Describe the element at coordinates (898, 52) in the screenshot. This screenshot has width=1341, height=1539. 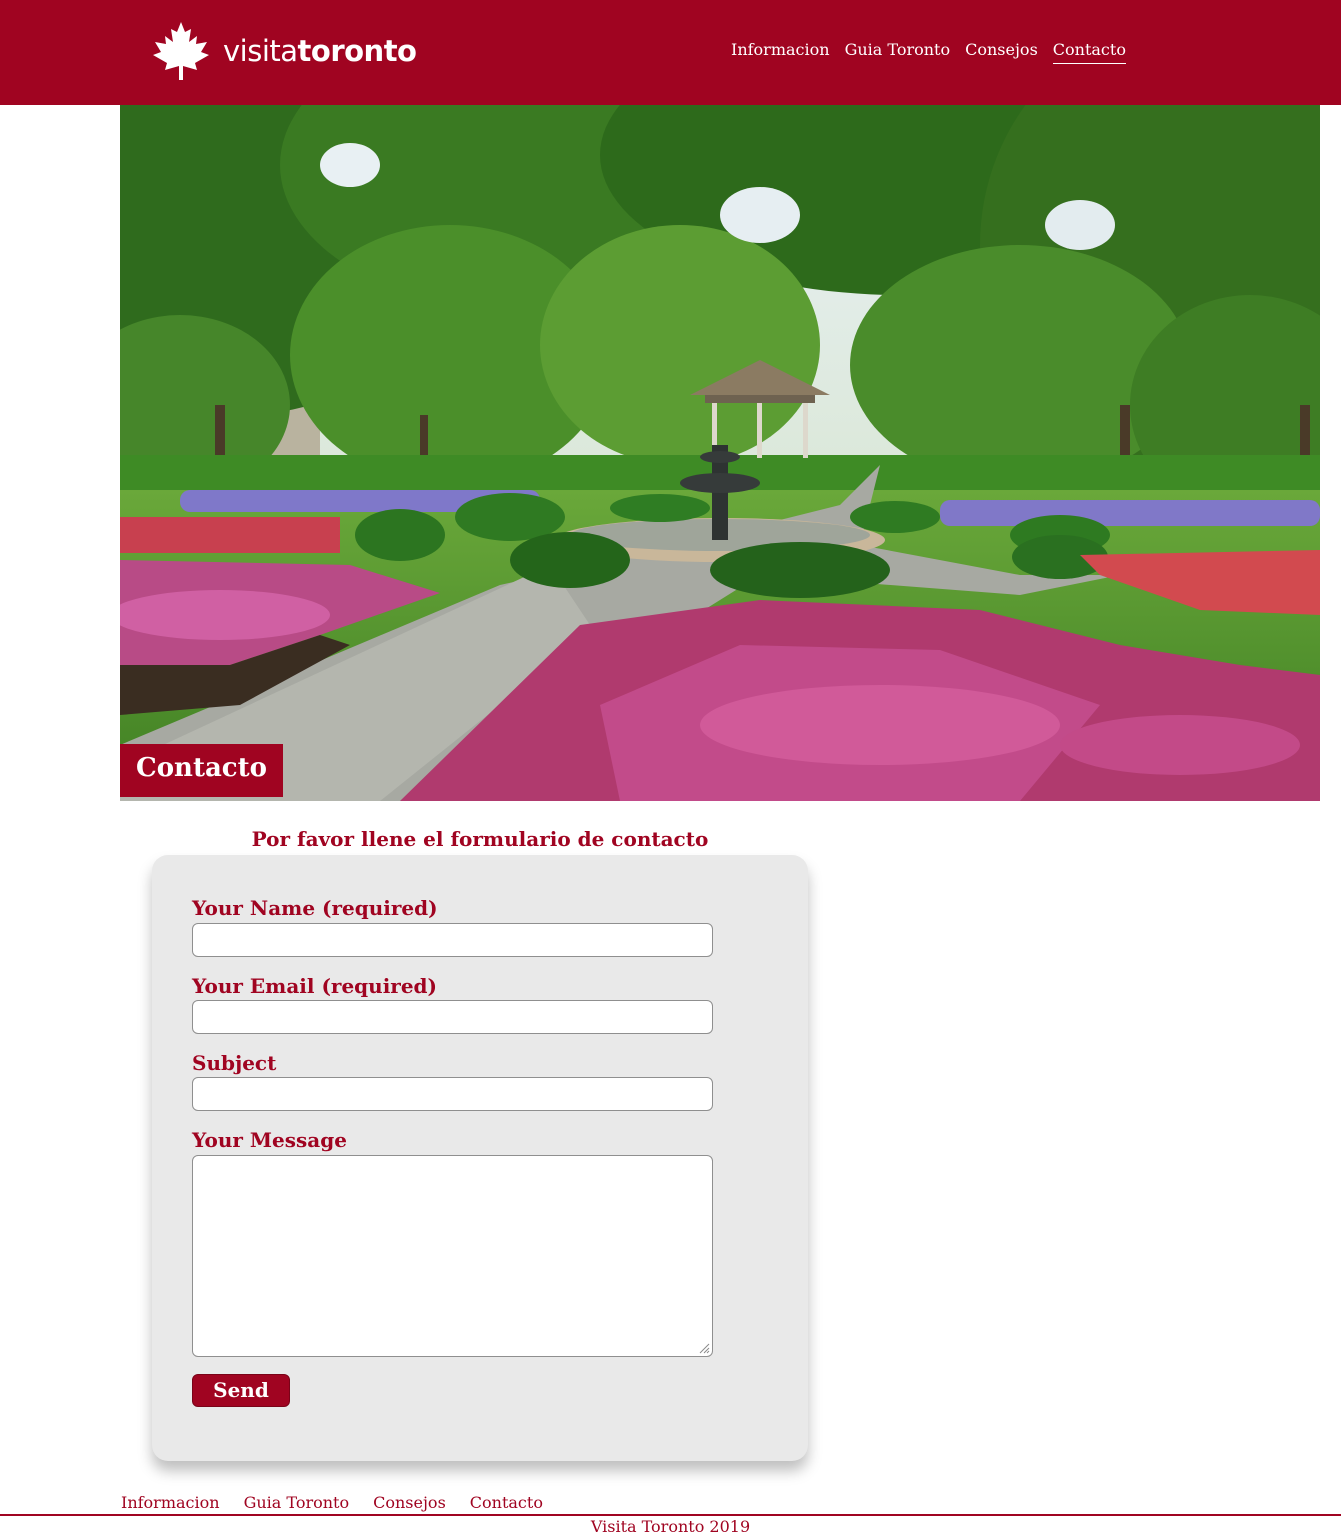
I see `nav-item-guia-toronto: Guia Toronto` at that location.